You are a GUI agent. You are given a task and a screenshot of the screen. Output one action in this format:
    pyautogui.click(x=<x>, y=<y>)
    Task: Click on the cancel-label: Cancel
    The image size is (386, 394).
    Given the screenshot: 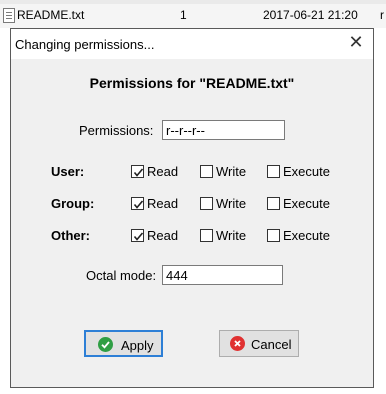 What is the action you would take?
    pyautogui.click(x=271, y=344)
    